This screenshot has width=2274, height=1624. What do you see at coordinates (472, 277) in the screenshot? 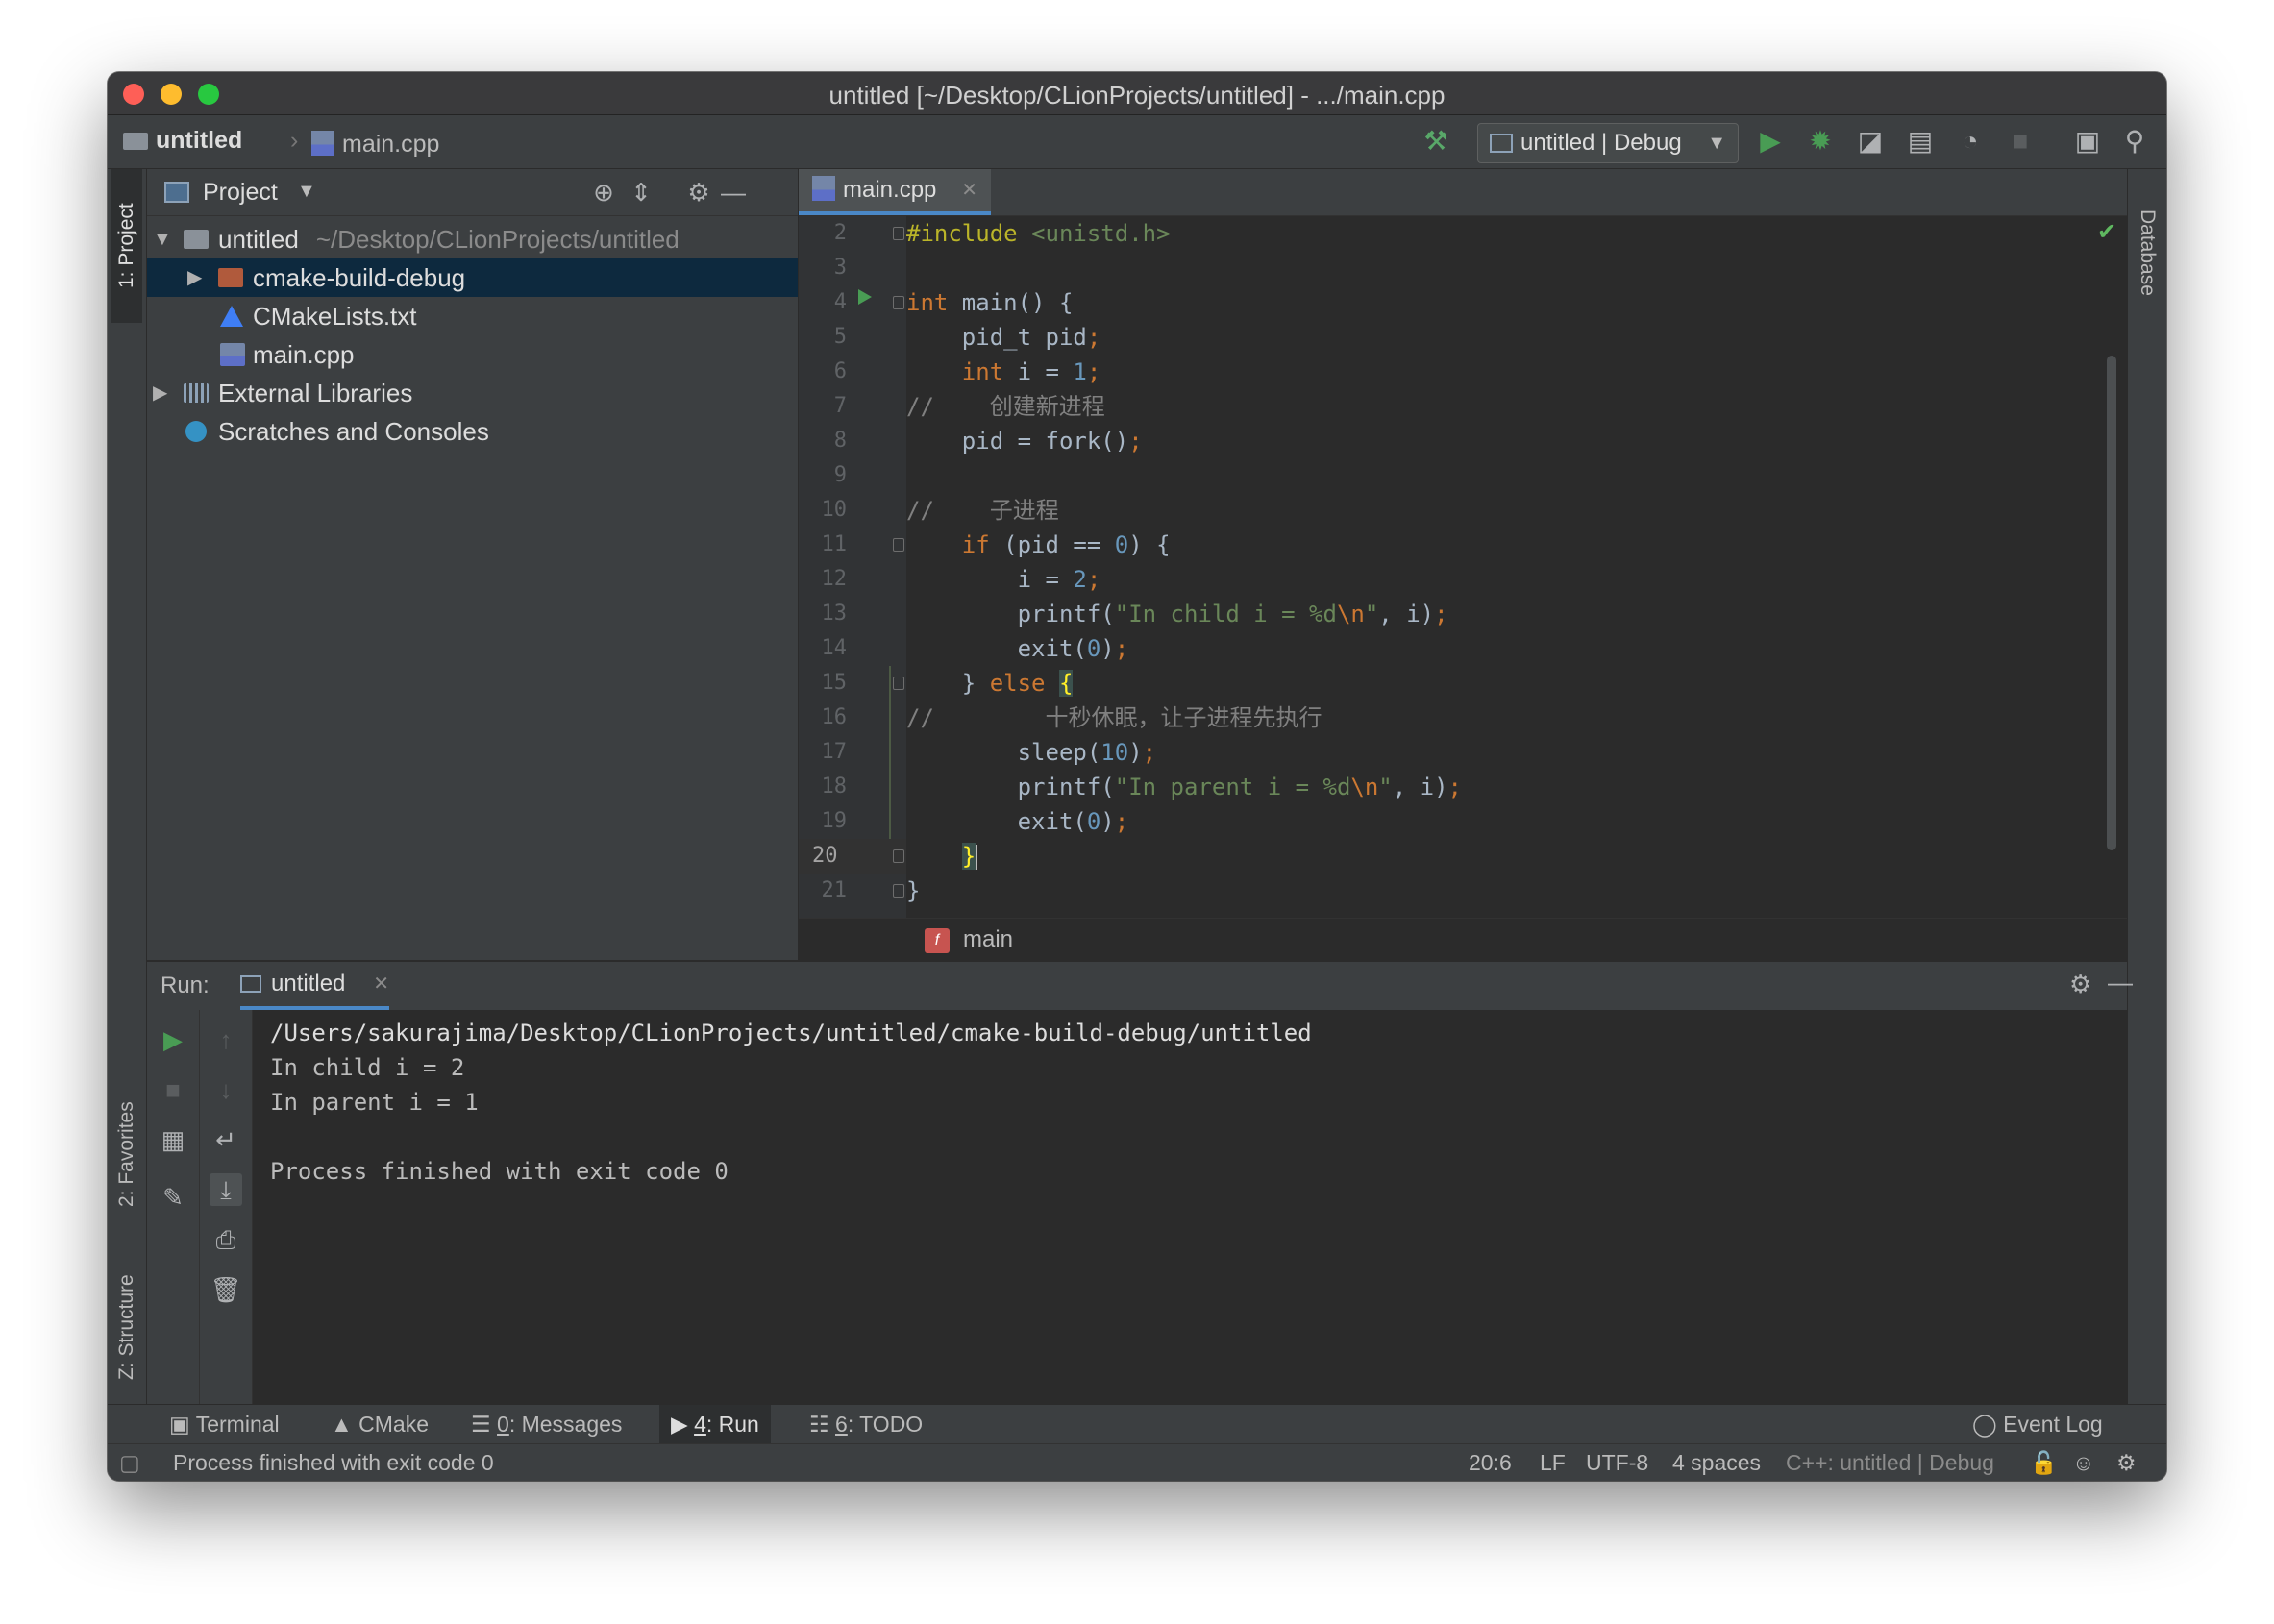
I see `tree-item-cmake-build-debug: ▶ cmake-build-debug` at bounding box center [472, 277].